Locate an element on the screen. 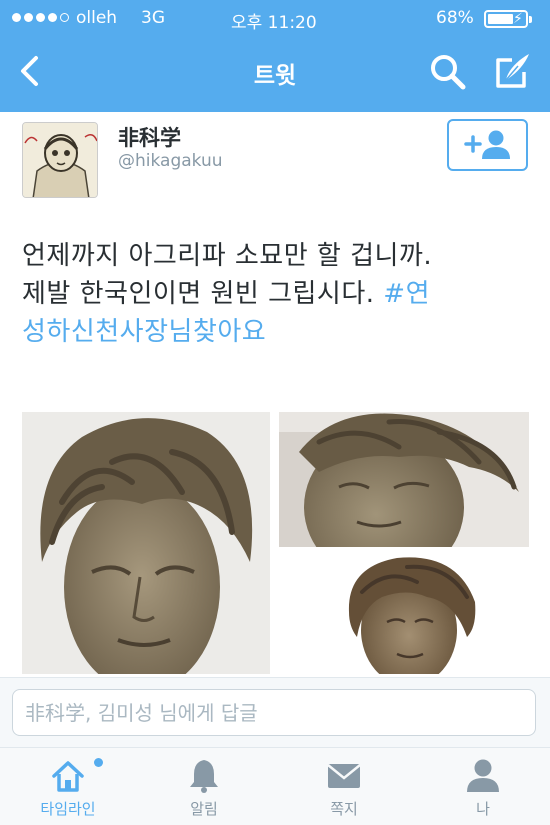  tab-label: 알림 is located at coordinates (204, 809).